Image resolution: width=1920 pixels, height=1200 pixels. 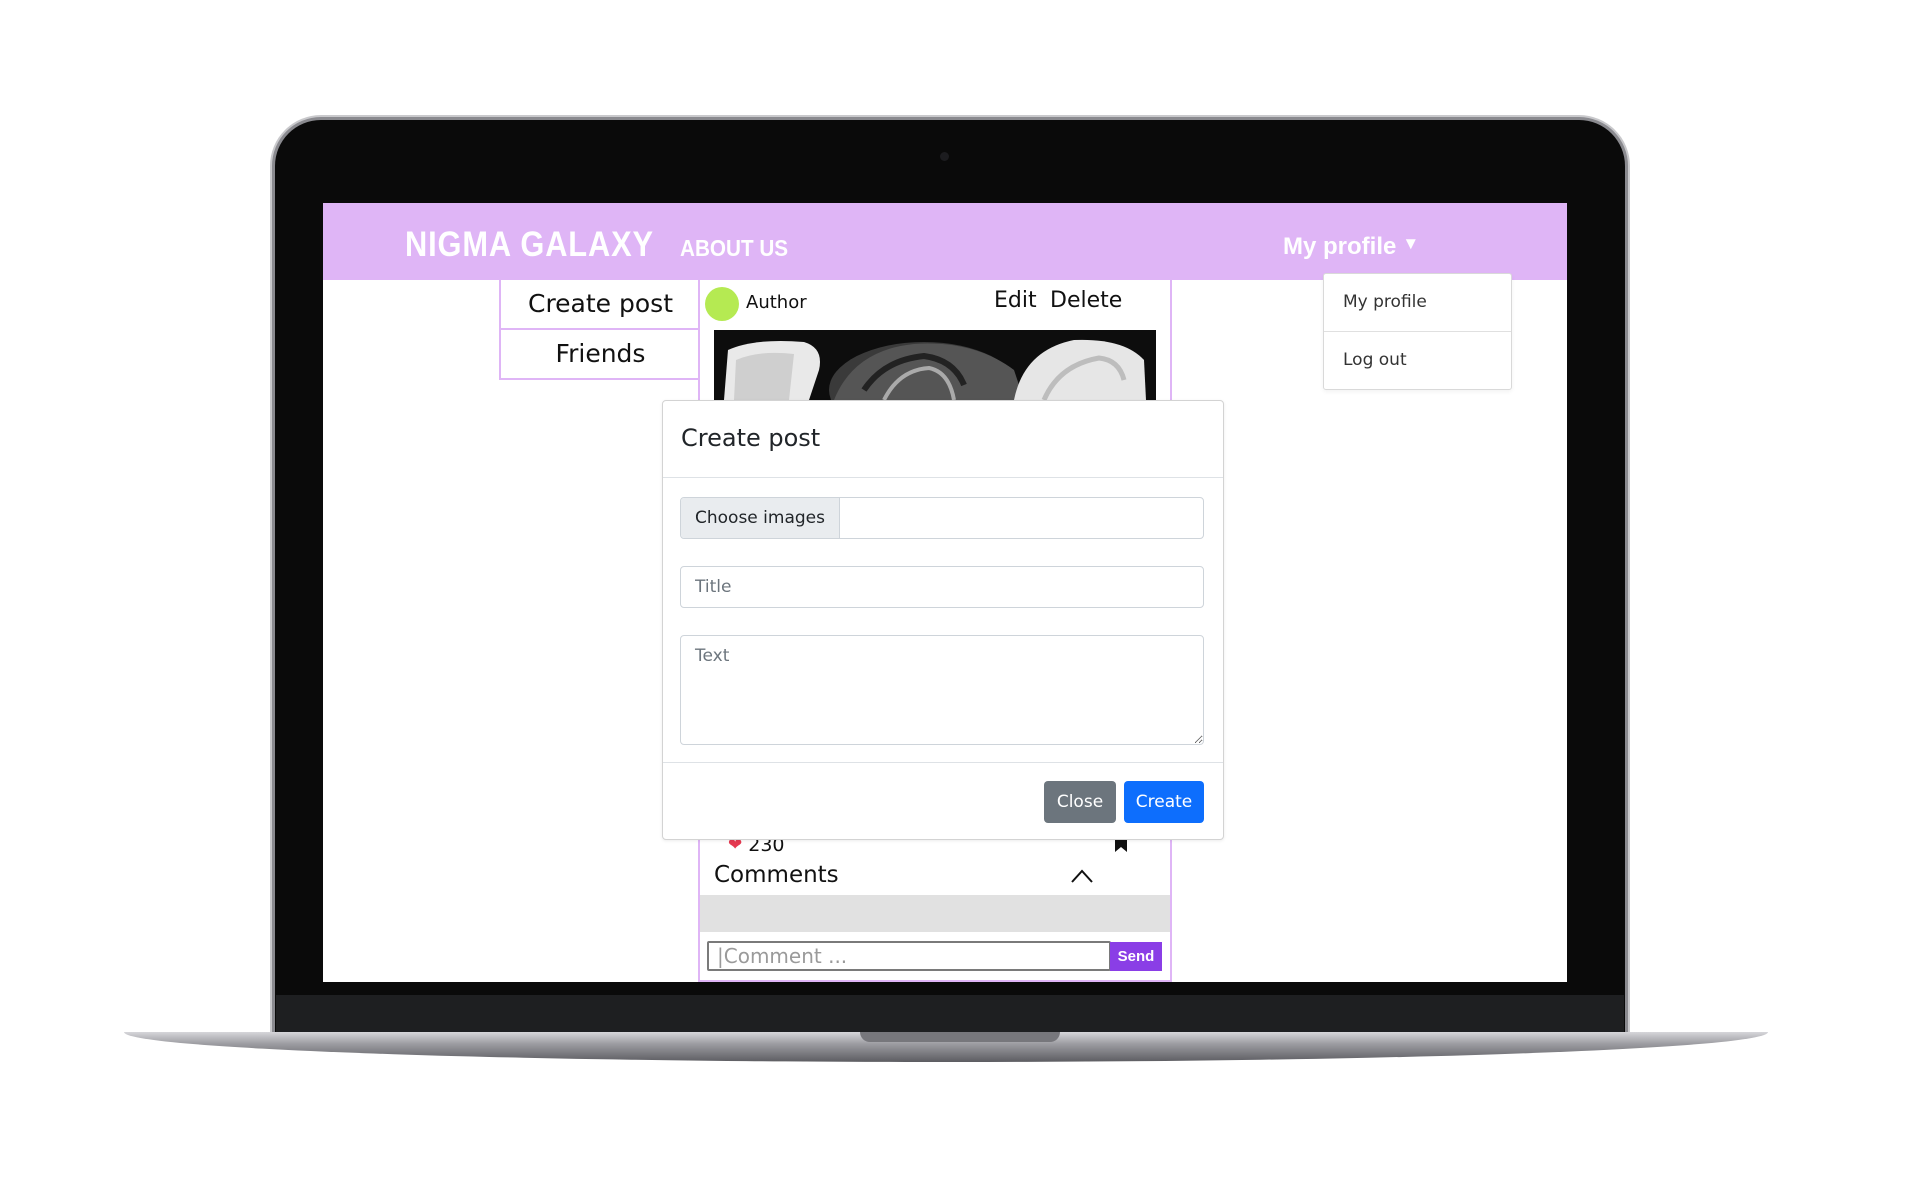 I want to click on modal-body: Choose images, so click(x=943, y=620).